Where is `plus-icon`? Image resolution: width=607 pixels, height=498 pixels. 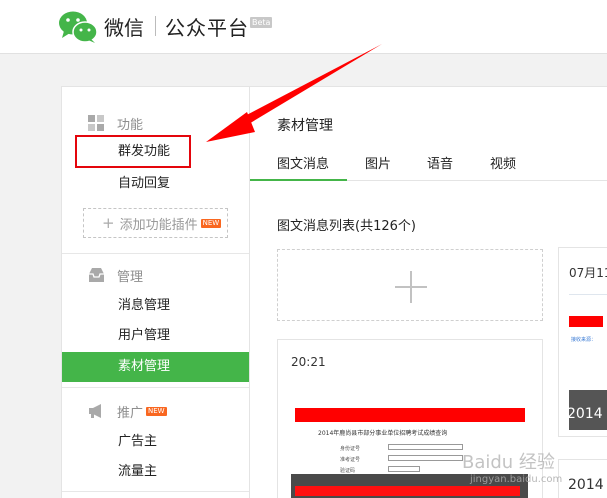
plus-icon is located at coordinates (411, 287).